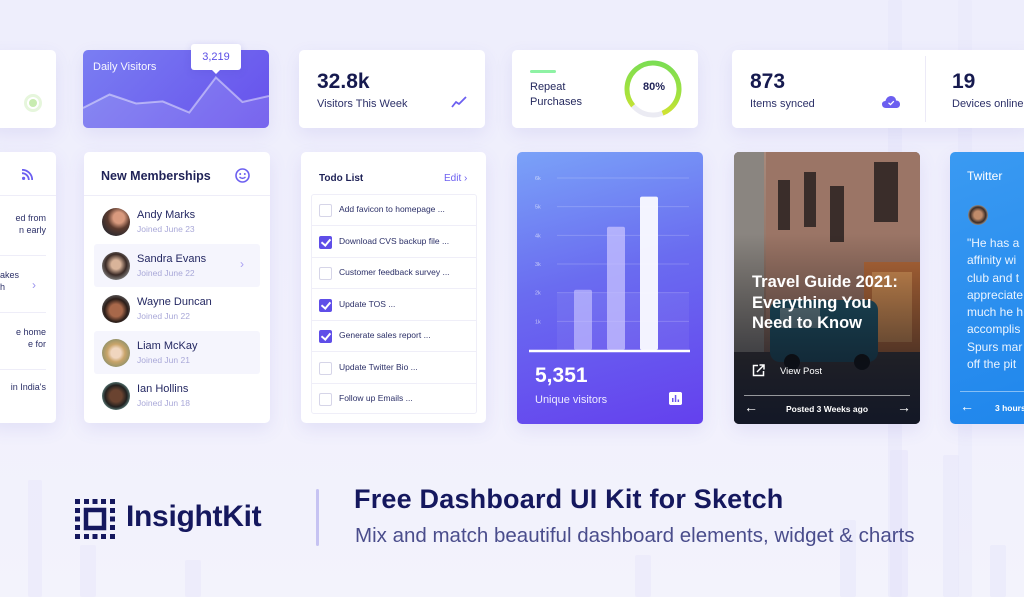 The width and height of the screenshot is (1024, 597). I want to click on todo-title: Todo List, so click(341, 178).